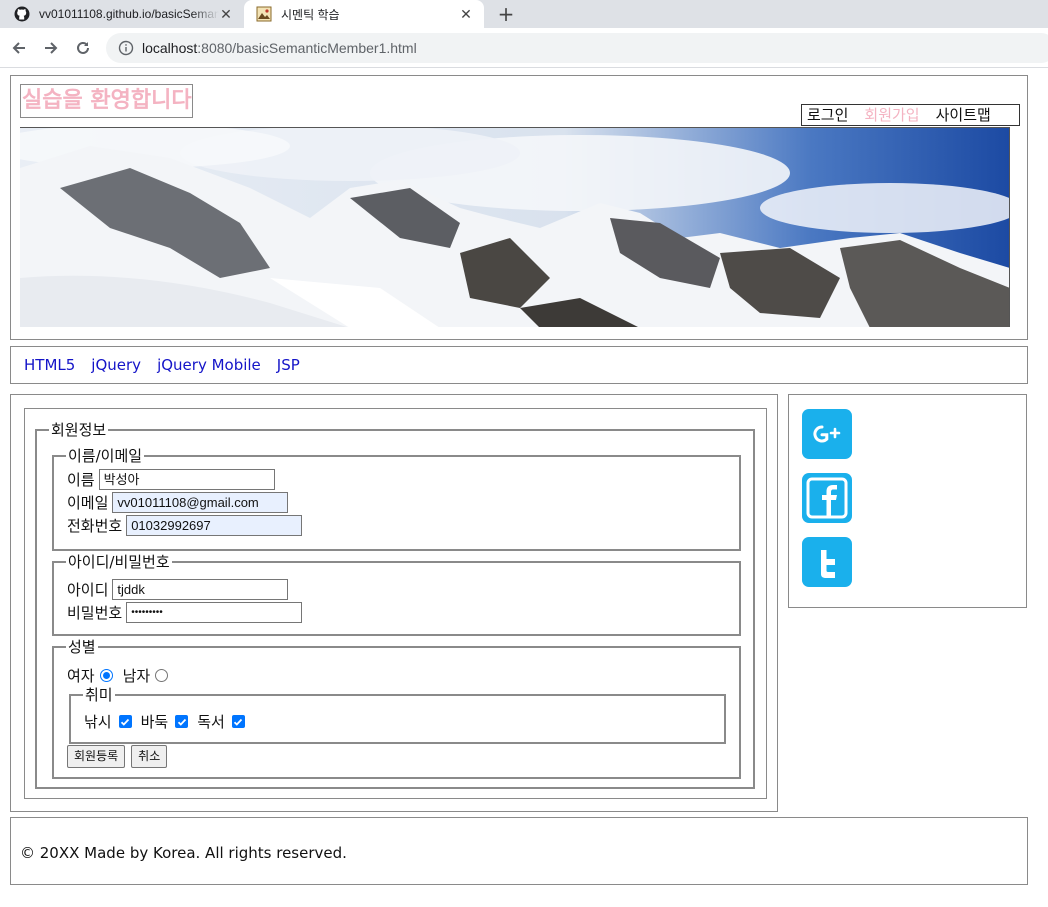 The width and height of the screenshot is (1048, 907). I want to click on reading-checkbox, so click(238, 721).